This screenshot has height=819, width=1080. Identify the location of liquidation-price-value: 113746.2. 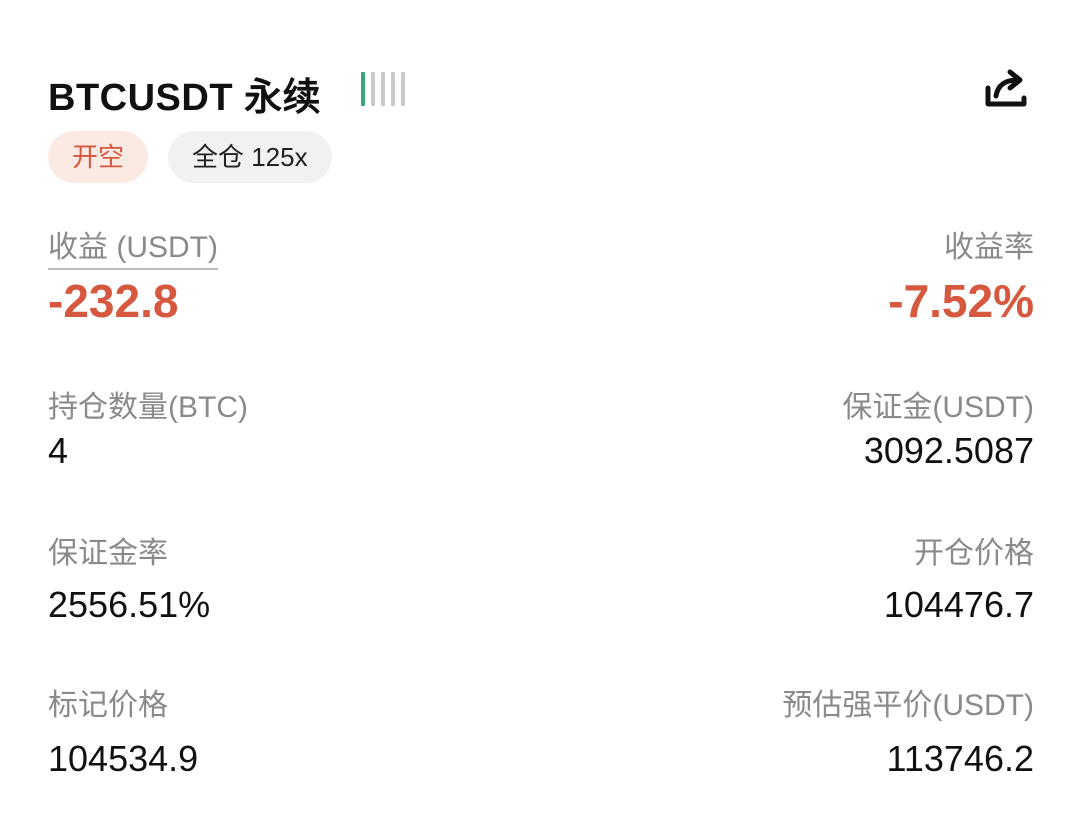
(960, 758).